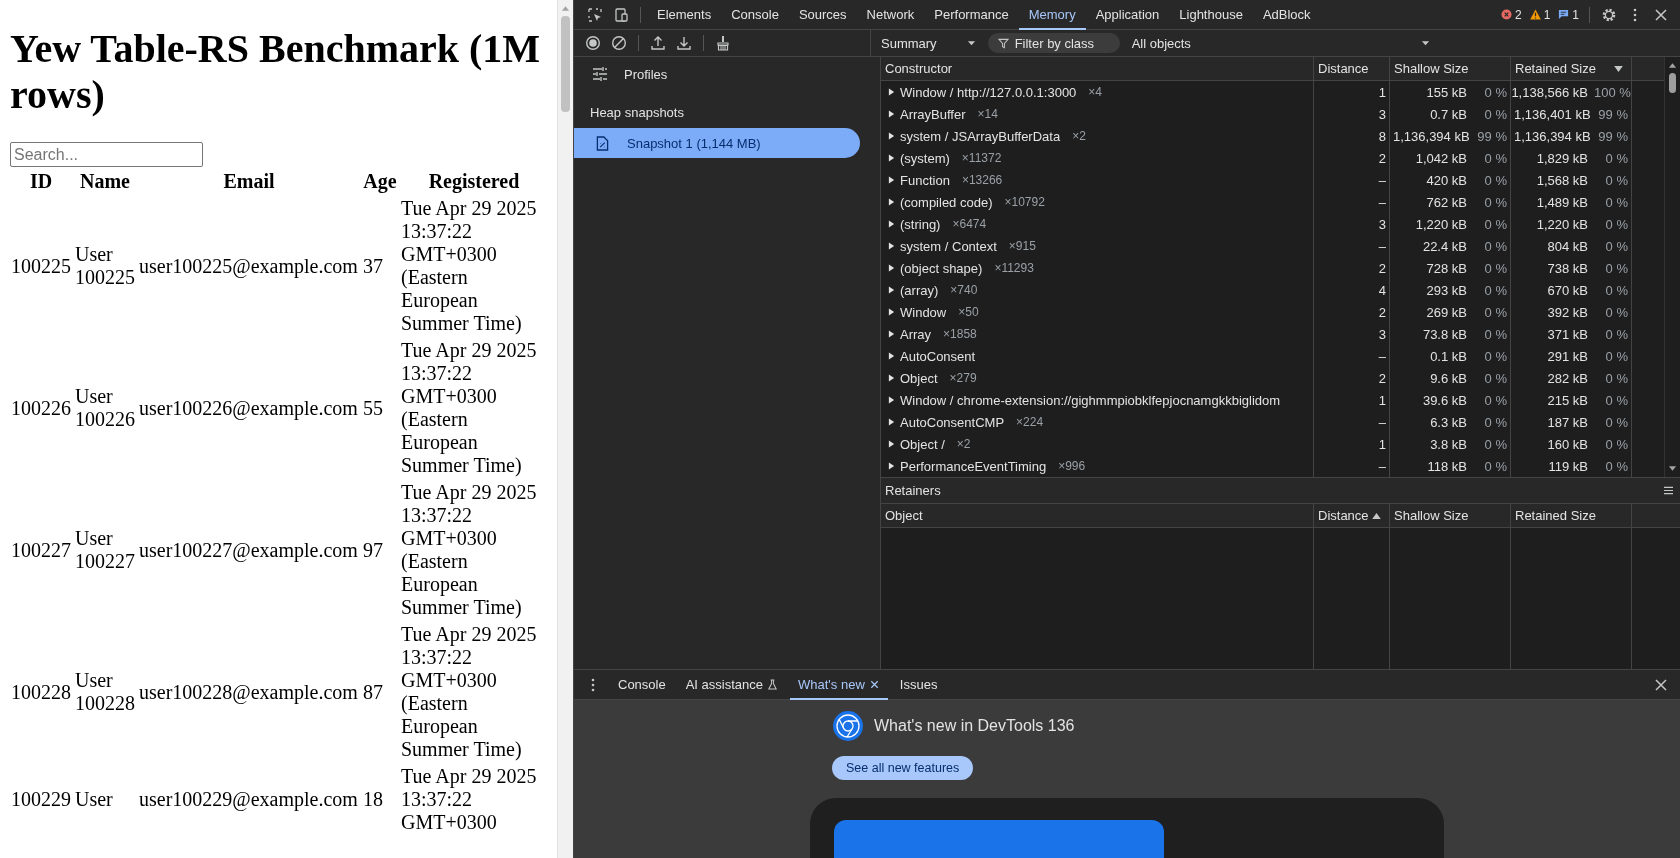  Describe the element at coordinates (1053, 43) in the screenshot. I see `filter-field: Filter by class` at that location.